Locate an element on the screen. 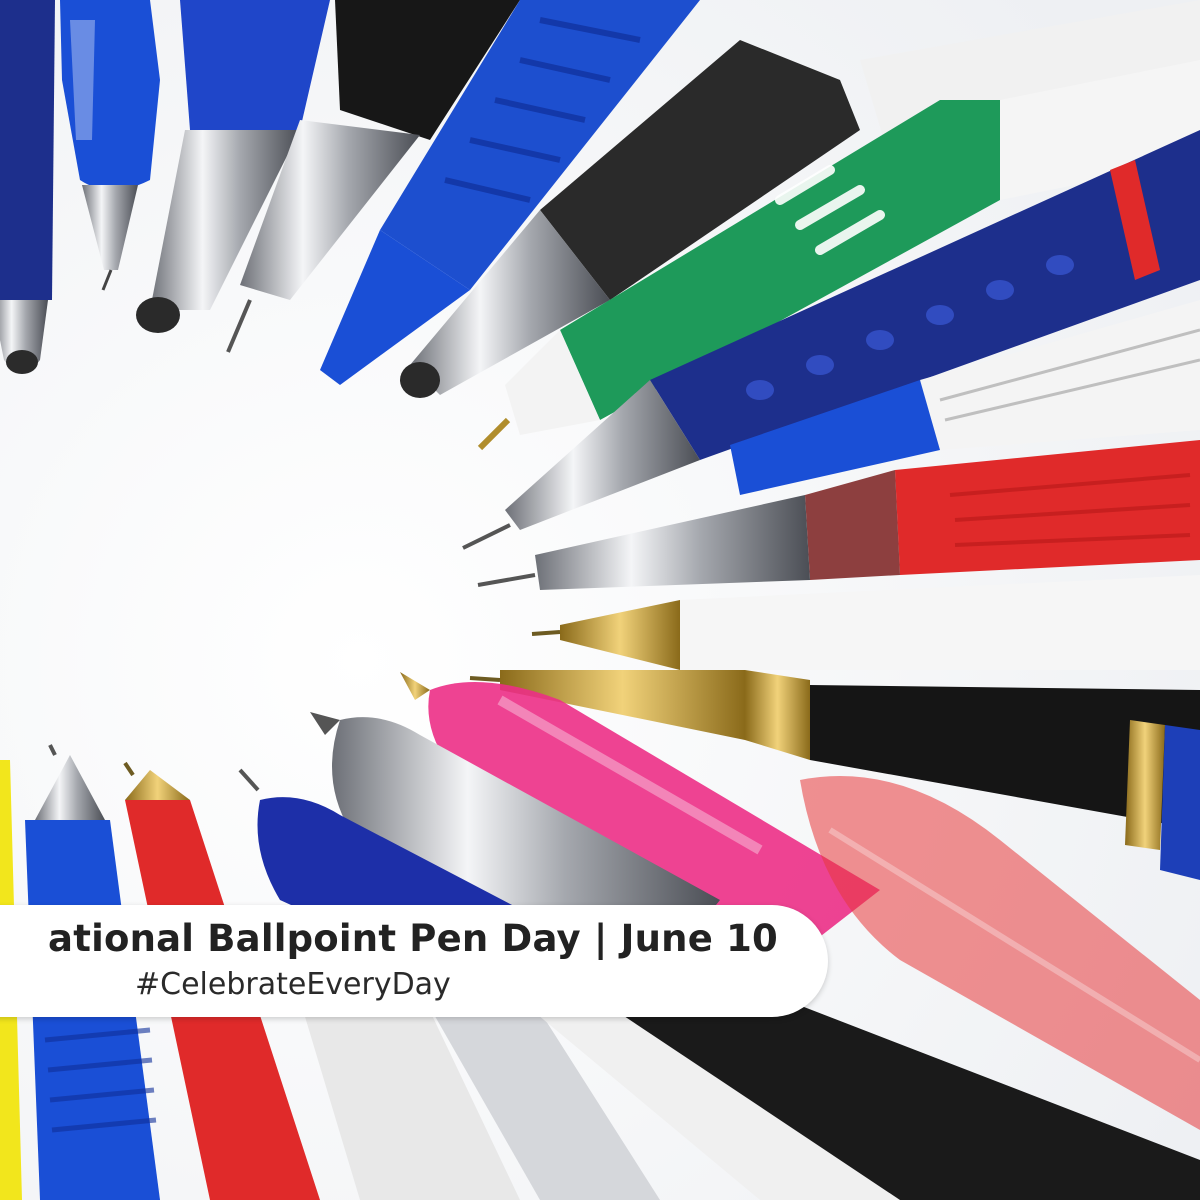 The width and height of the screenshot is (1200, 1200). banner-title: ational Ballpoint Pen Day | June 10 is located at coordinates (413, 938).